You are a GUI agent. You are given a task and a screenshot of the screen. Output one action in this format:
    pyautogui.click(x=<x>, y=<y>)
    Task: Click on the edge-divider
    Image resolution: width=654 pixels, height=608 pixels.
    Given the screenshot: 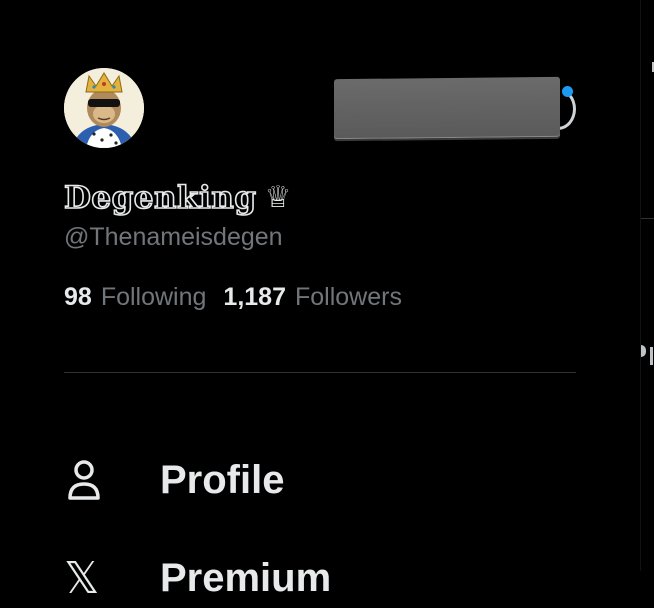 What is the action you would take?
    pyautogui.click(x=647, y=218)
    